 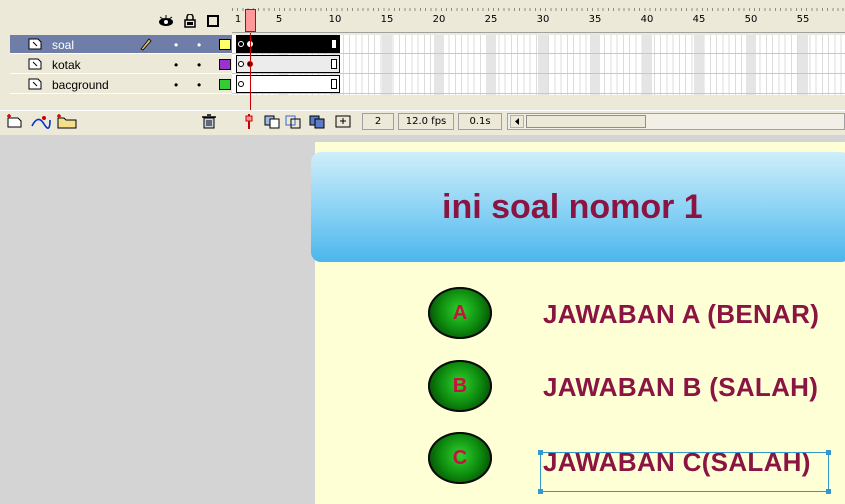 I want to click on answer-b-button: B, so click(x=460, y=386).